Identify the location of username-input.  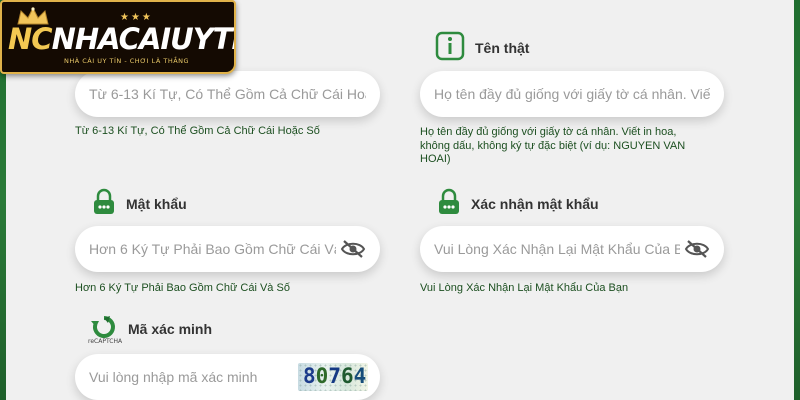
(227, 94).